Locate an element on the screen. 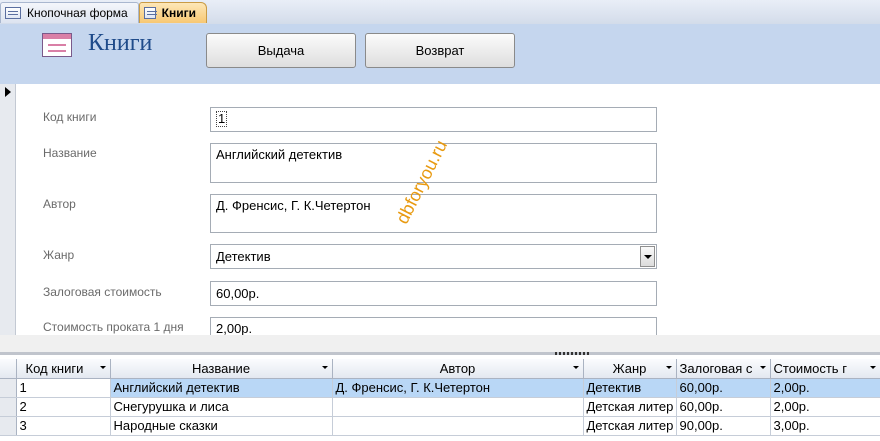 Image resolution: width=880 pixels, height=441 pixels. form-header: Книги Выдача Возврат is located at coordinates (440, 54).